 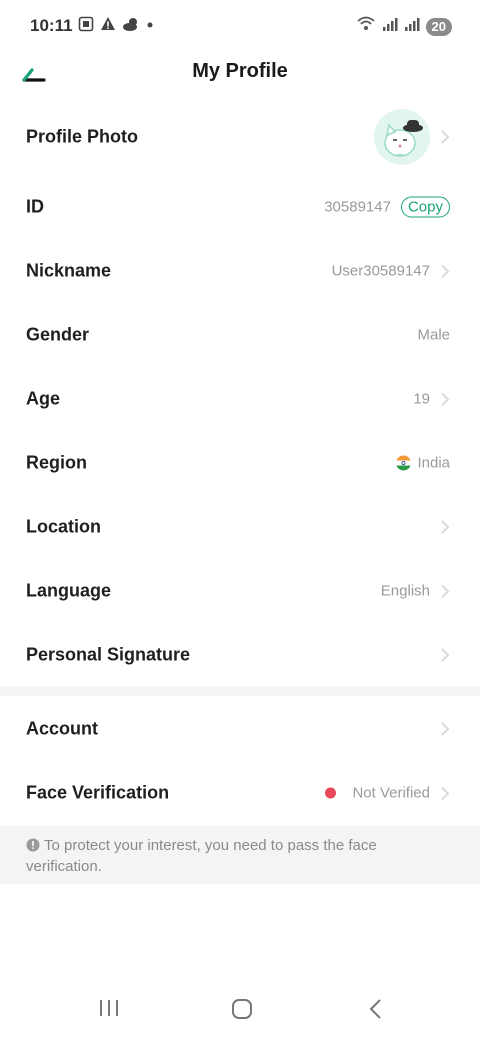 I want to click on status-dot, so click(x=331, y=793).